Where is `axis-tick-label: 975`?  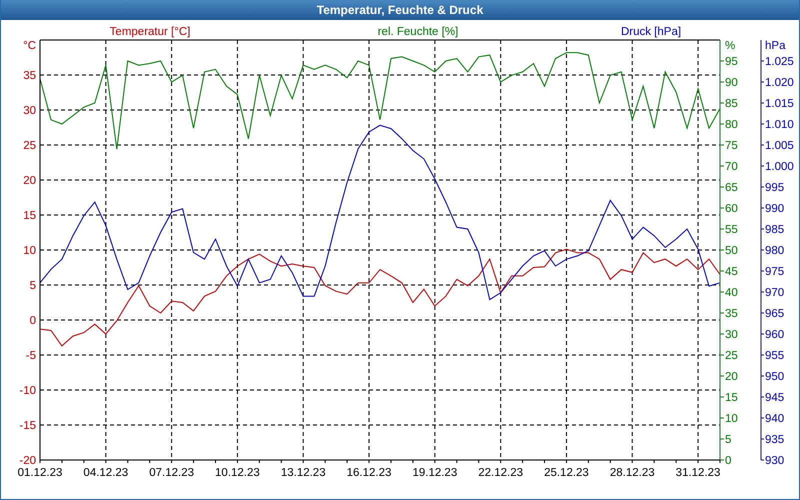
axis-tick-label: 975 is located at coordinates (774, 272).